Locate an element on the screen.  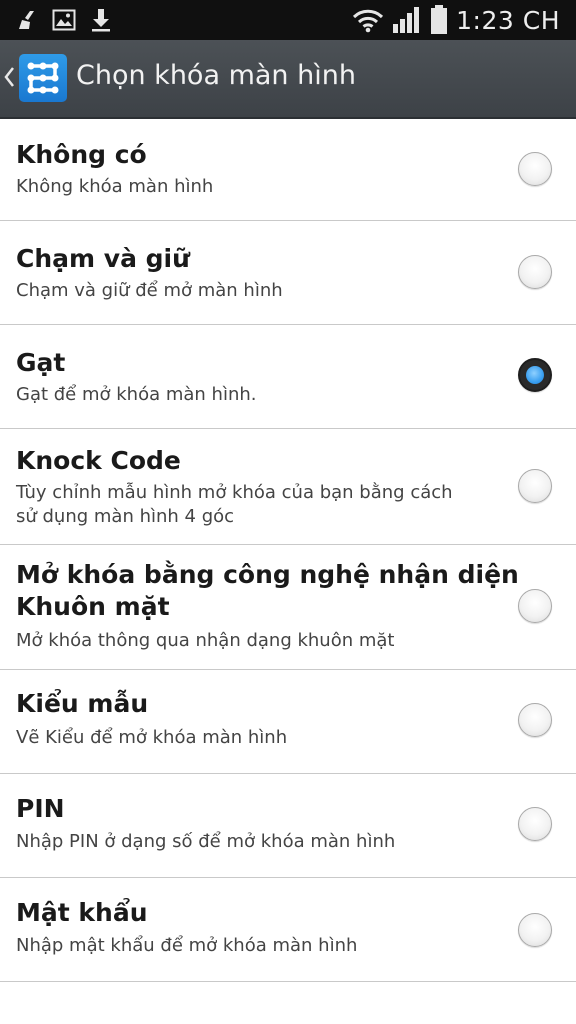
option-subtitle: Vẽ Kiểu để mở khóa màn hình is located at coordinates (152, 737).